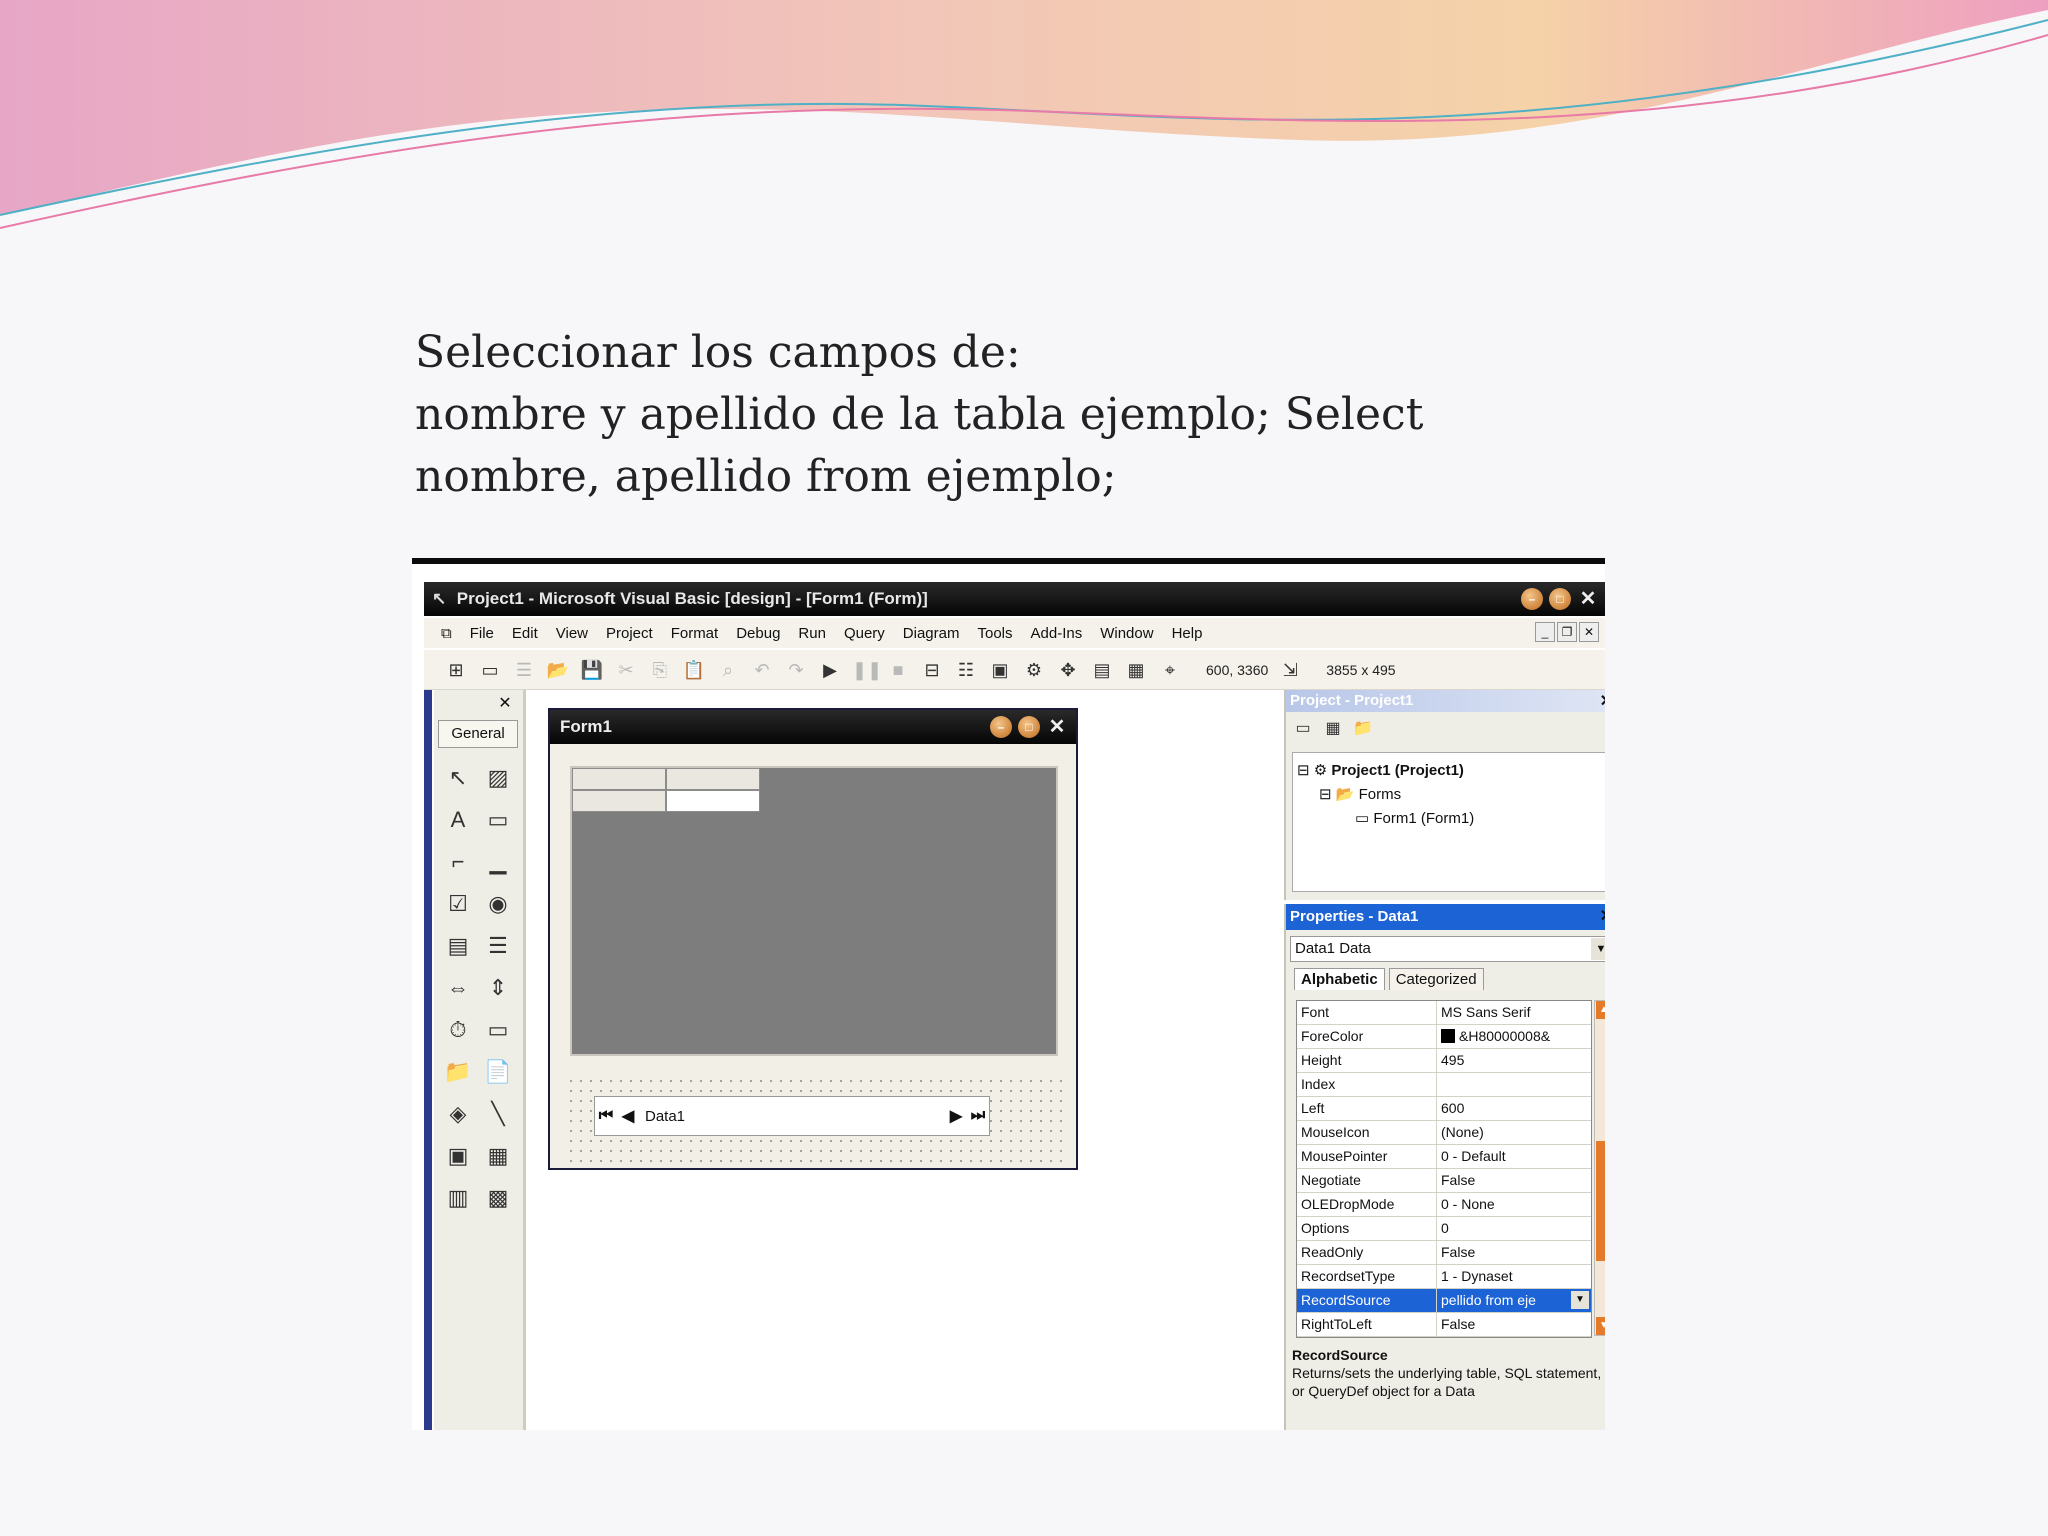 The image size is (2048, 1536). Describe the element at coordinates (1444, 1229) in the screenshot. I see `property-row: Options 0` at that location.